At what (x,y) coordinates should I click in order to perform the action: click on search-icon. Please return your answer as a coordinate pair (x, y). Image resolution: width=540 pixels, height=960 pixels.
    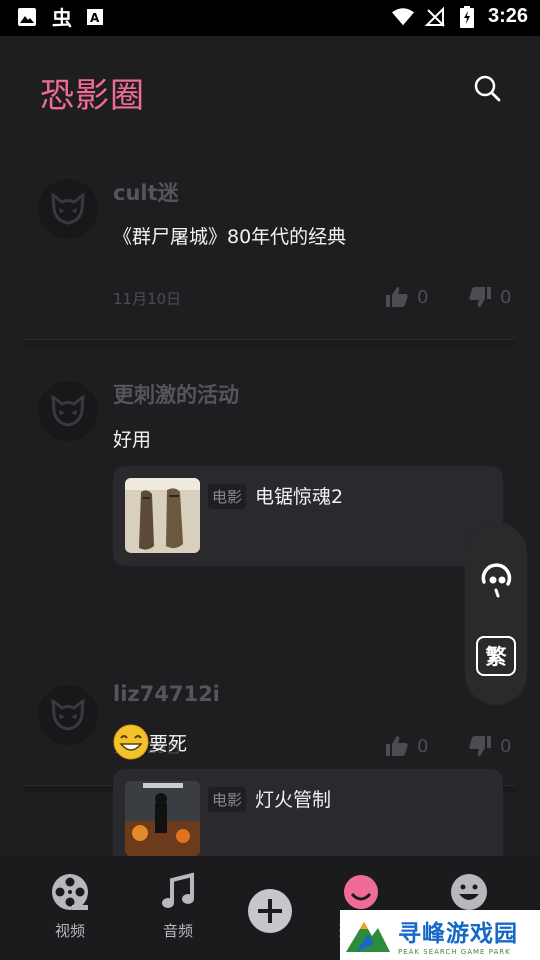
    Looking at the image, I should click on (487, 88).